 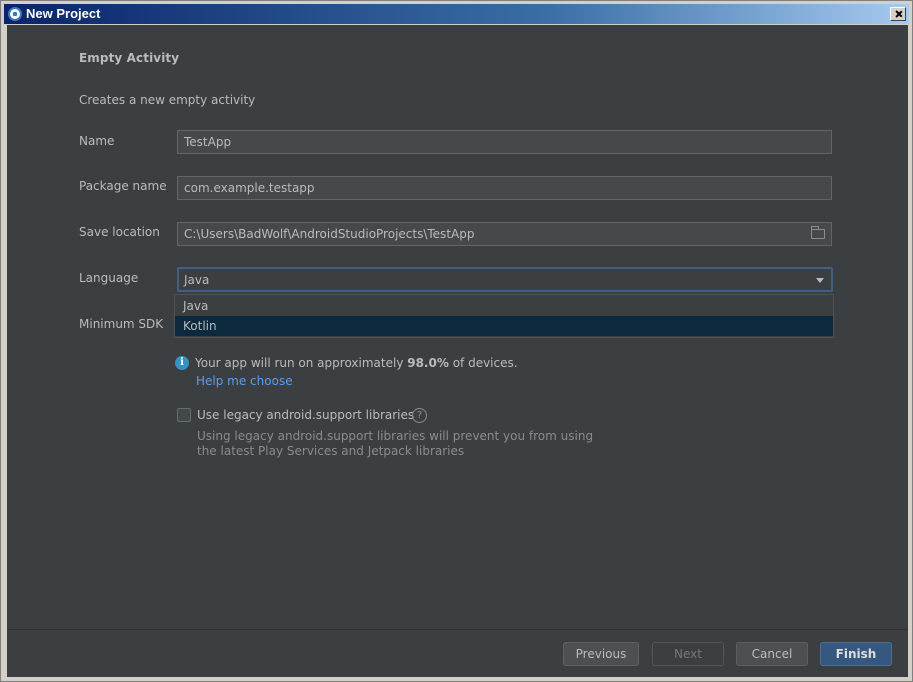 I want to click on template-description: Creates a new empty activity, so click(x=167, y=100).